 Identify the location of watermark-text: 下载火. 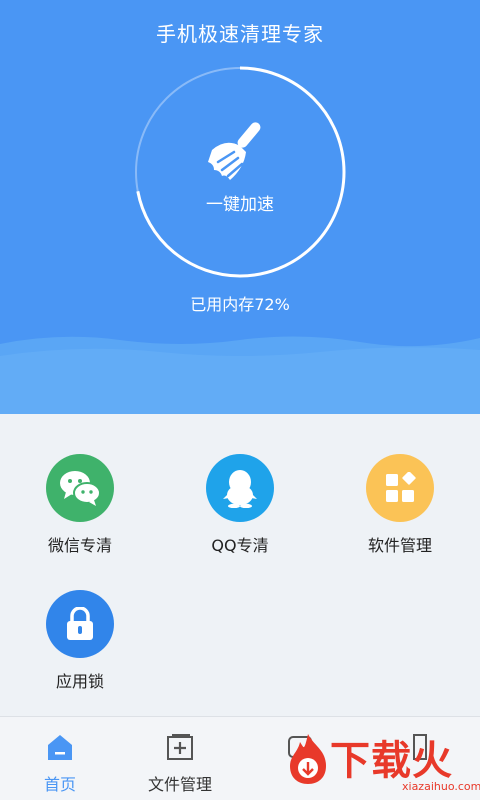
(391, 761).